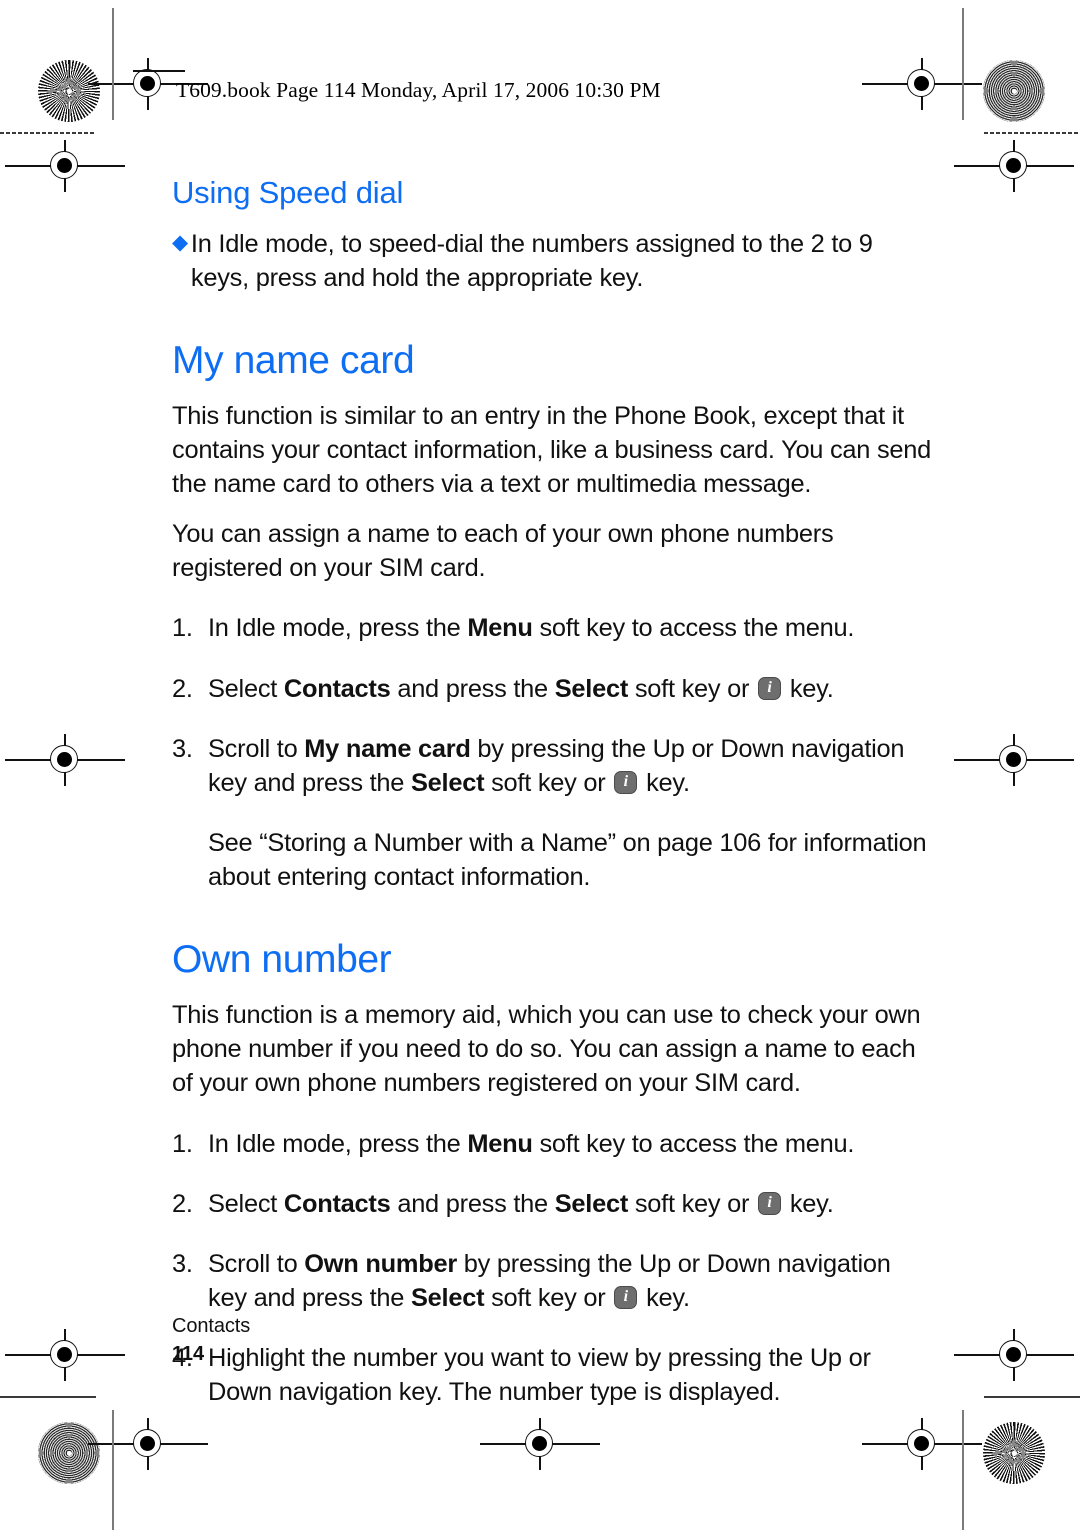  Describe the element at coordinates (1014, 166) in the screenshot. I see `registration-target-upper-right` at that location.